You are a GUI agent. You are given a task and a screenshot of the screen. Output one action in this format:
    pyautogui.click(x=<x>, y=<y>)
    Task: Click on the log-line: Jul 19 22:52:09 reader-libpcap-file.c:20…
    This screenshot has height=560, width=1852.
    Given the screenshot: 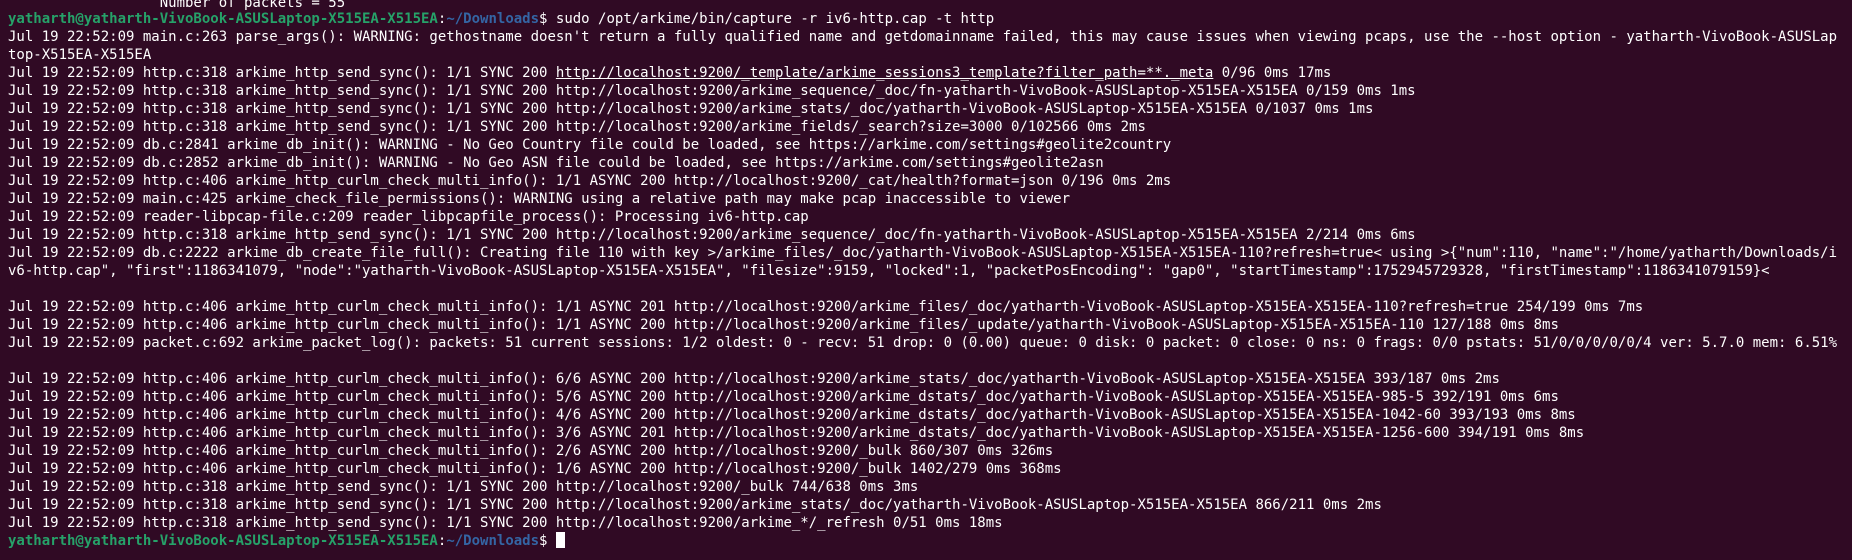 What is the action you would take?
    pyautogui.click(x=408, y=217)
    